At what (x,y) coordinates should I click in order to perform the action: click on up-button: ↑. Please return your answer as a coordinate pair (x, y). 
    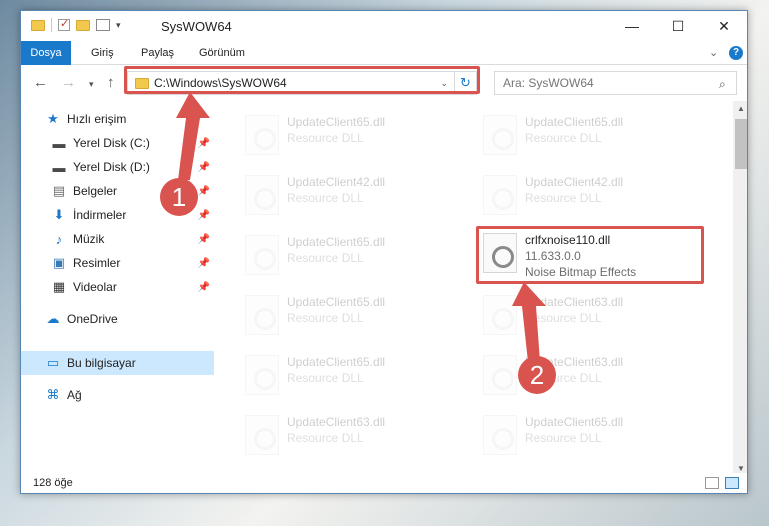
    Looking at the image, I should click on (111, 82).